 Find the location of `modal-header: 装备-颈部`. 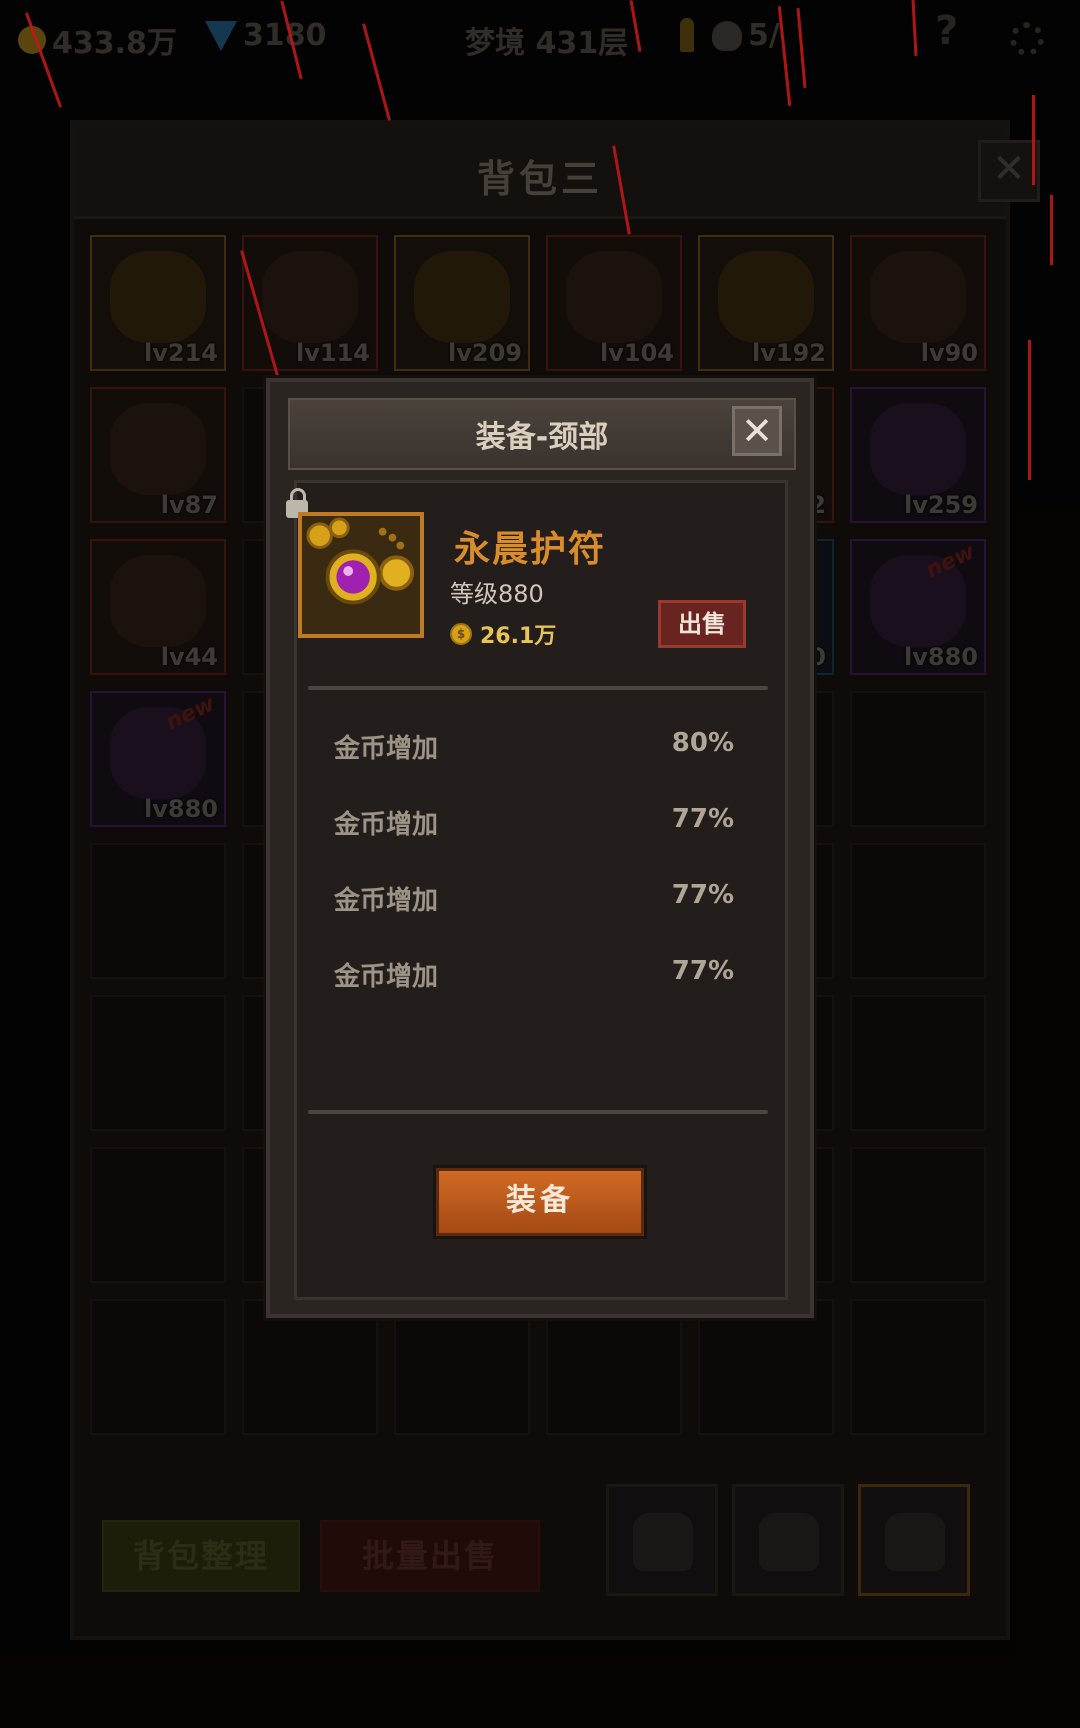

modal-header: 装备-颈部 is located at coordinates (542, 434).